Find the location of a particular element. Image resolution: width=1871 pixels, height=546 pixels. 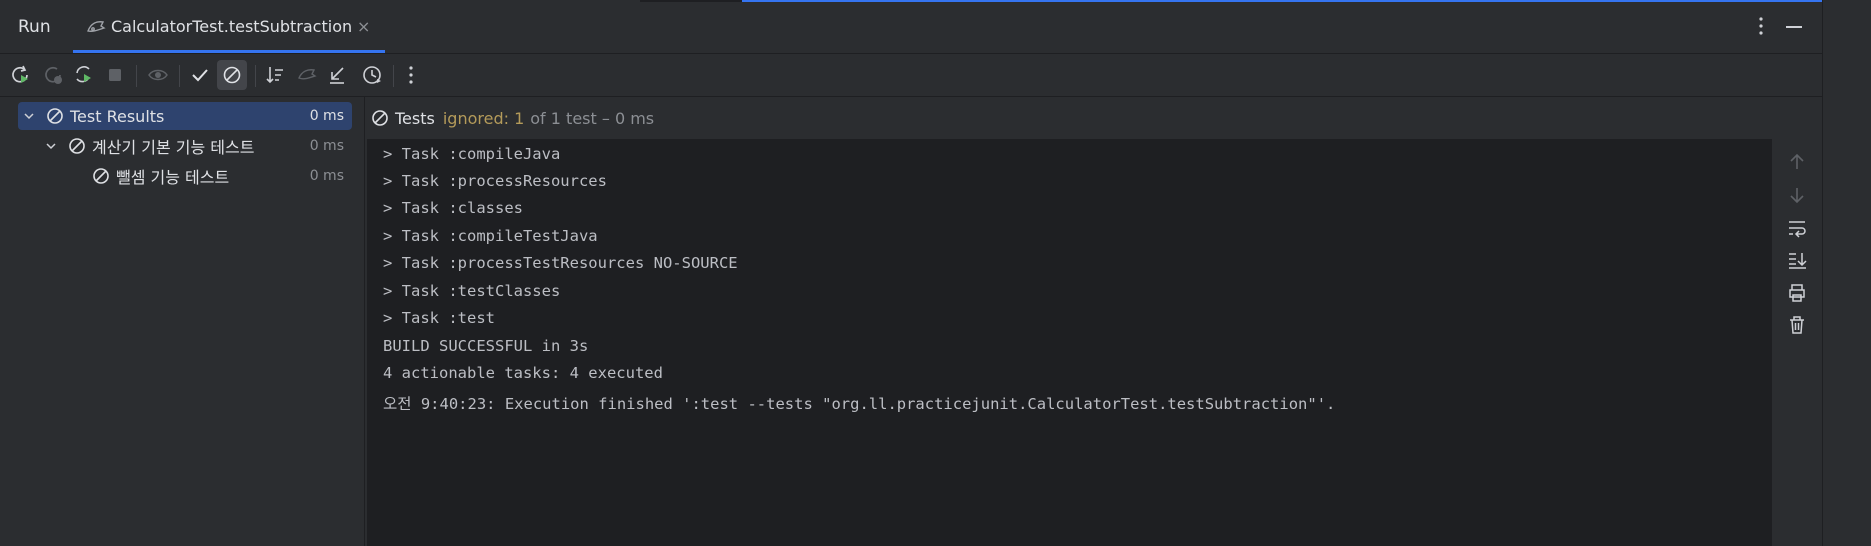

console-line: > Task :test is located at coordinates (439, 318).